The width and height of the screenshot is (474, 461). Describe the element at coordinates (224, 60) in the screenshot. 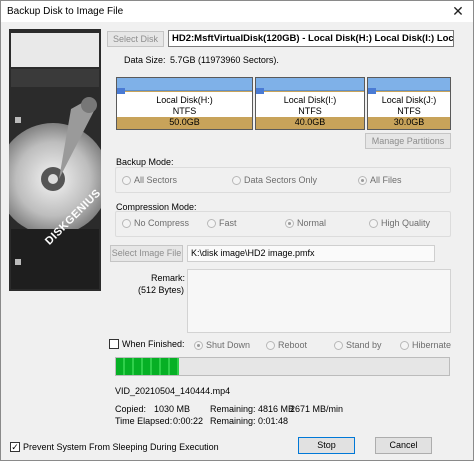

I see `data-size-value: 5.7GB (11973960 Sectors).` at that location.